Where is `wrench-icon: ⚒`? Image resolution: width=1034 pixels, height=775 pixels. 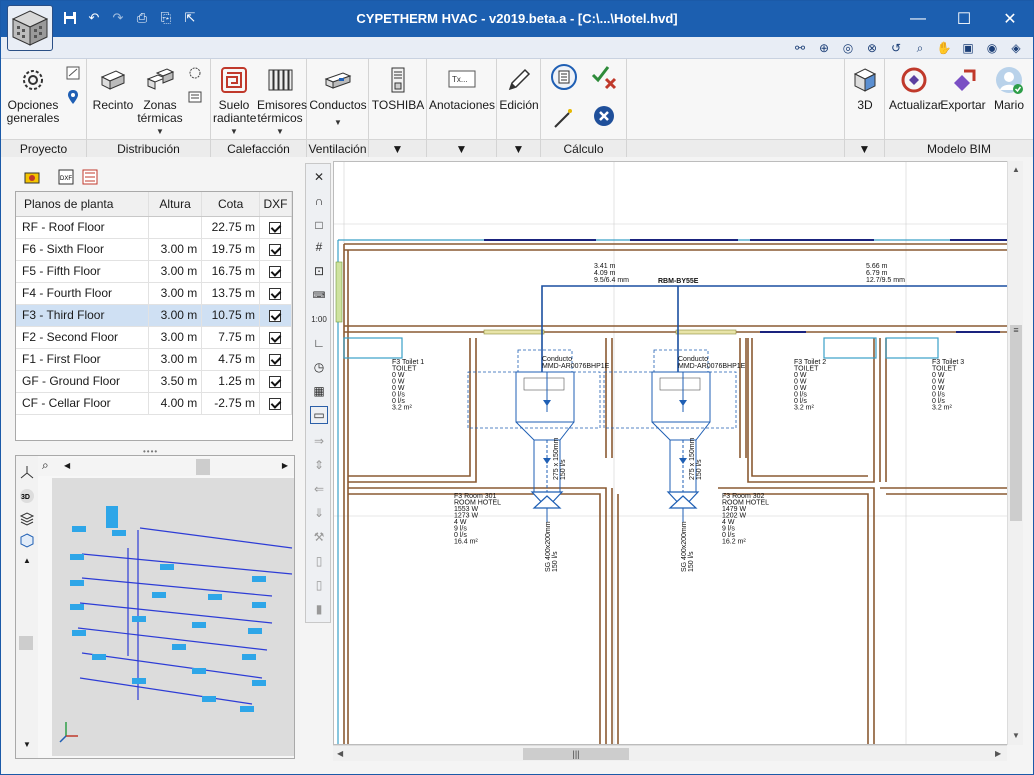 wrench-icon: ⚒ is located at coordinates (319, 537).